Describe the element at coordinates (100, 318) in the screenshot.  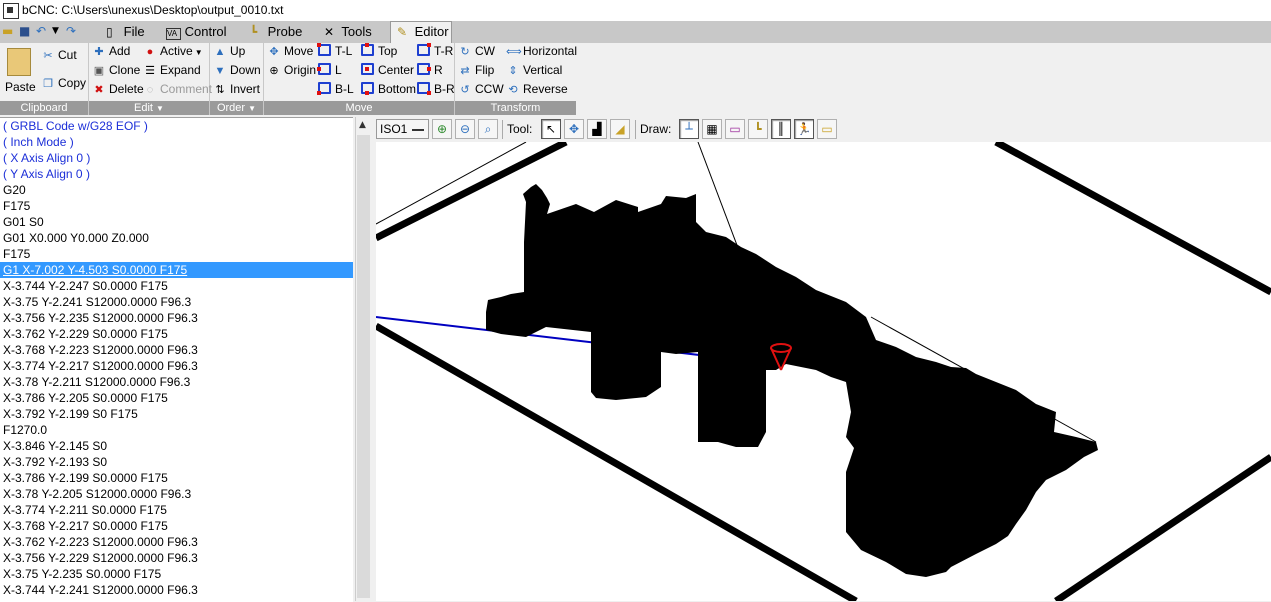
I see `gcode-line: X-3.756 Y-2.235 S12000.0000 F96.3` at that location.